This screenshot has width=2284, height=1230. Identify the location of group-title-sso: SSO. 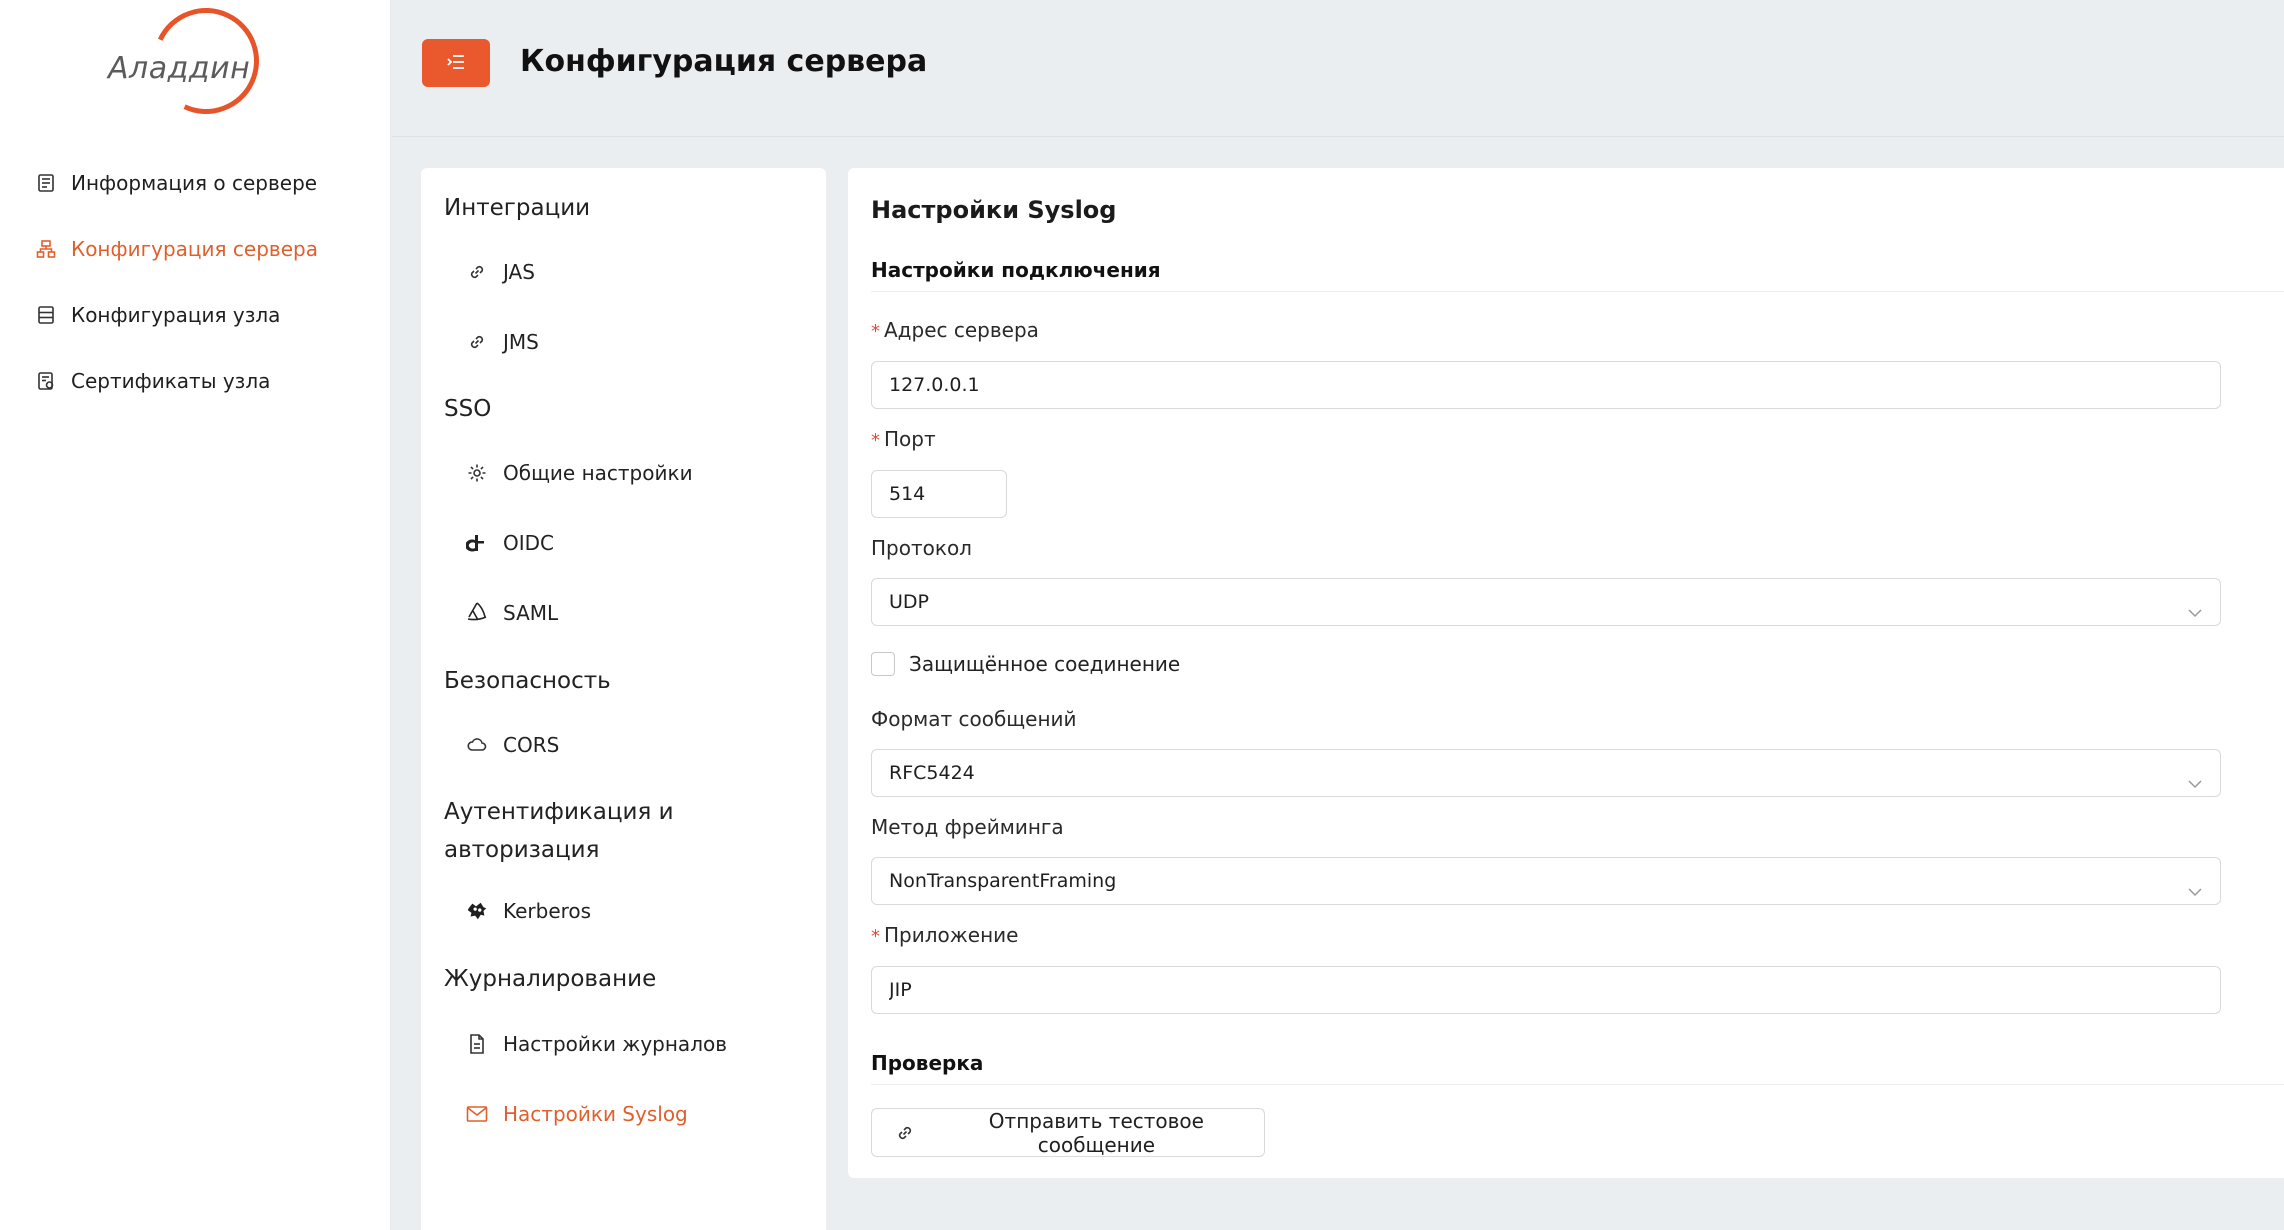
(468, 409).